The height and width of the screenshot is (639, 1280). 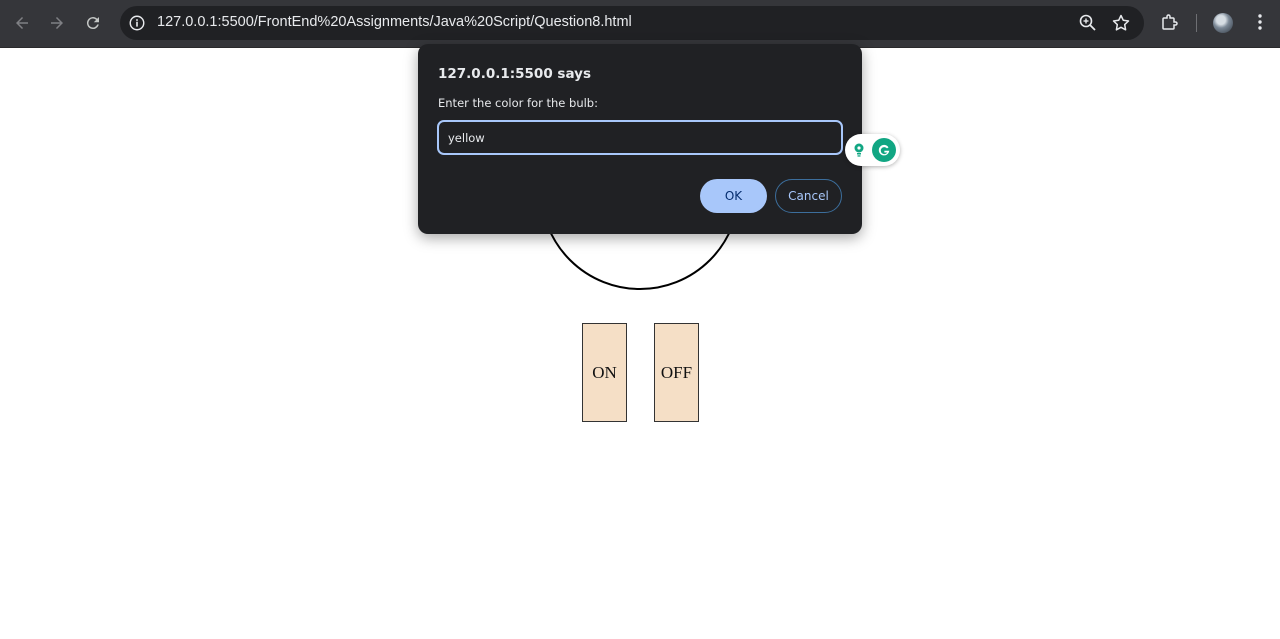 What do you see at coordinates (1223, 23) in the screenshot?
I see `profile-avatar` at bounding box center [1223, 23].